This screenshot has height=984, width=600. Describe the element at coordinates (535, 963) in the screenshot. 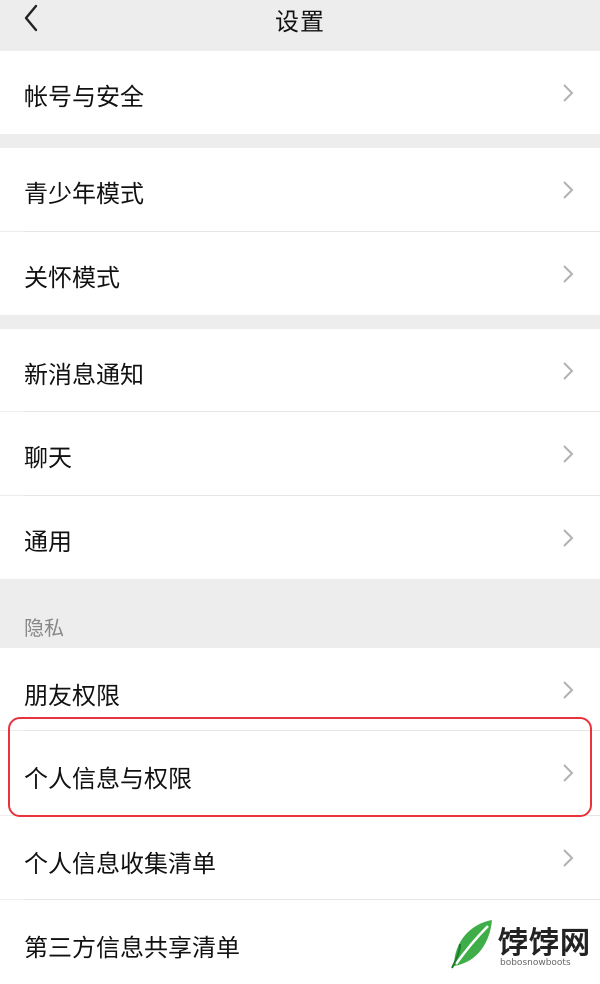

I see `watermark-url: bobosnowboots` at that location.